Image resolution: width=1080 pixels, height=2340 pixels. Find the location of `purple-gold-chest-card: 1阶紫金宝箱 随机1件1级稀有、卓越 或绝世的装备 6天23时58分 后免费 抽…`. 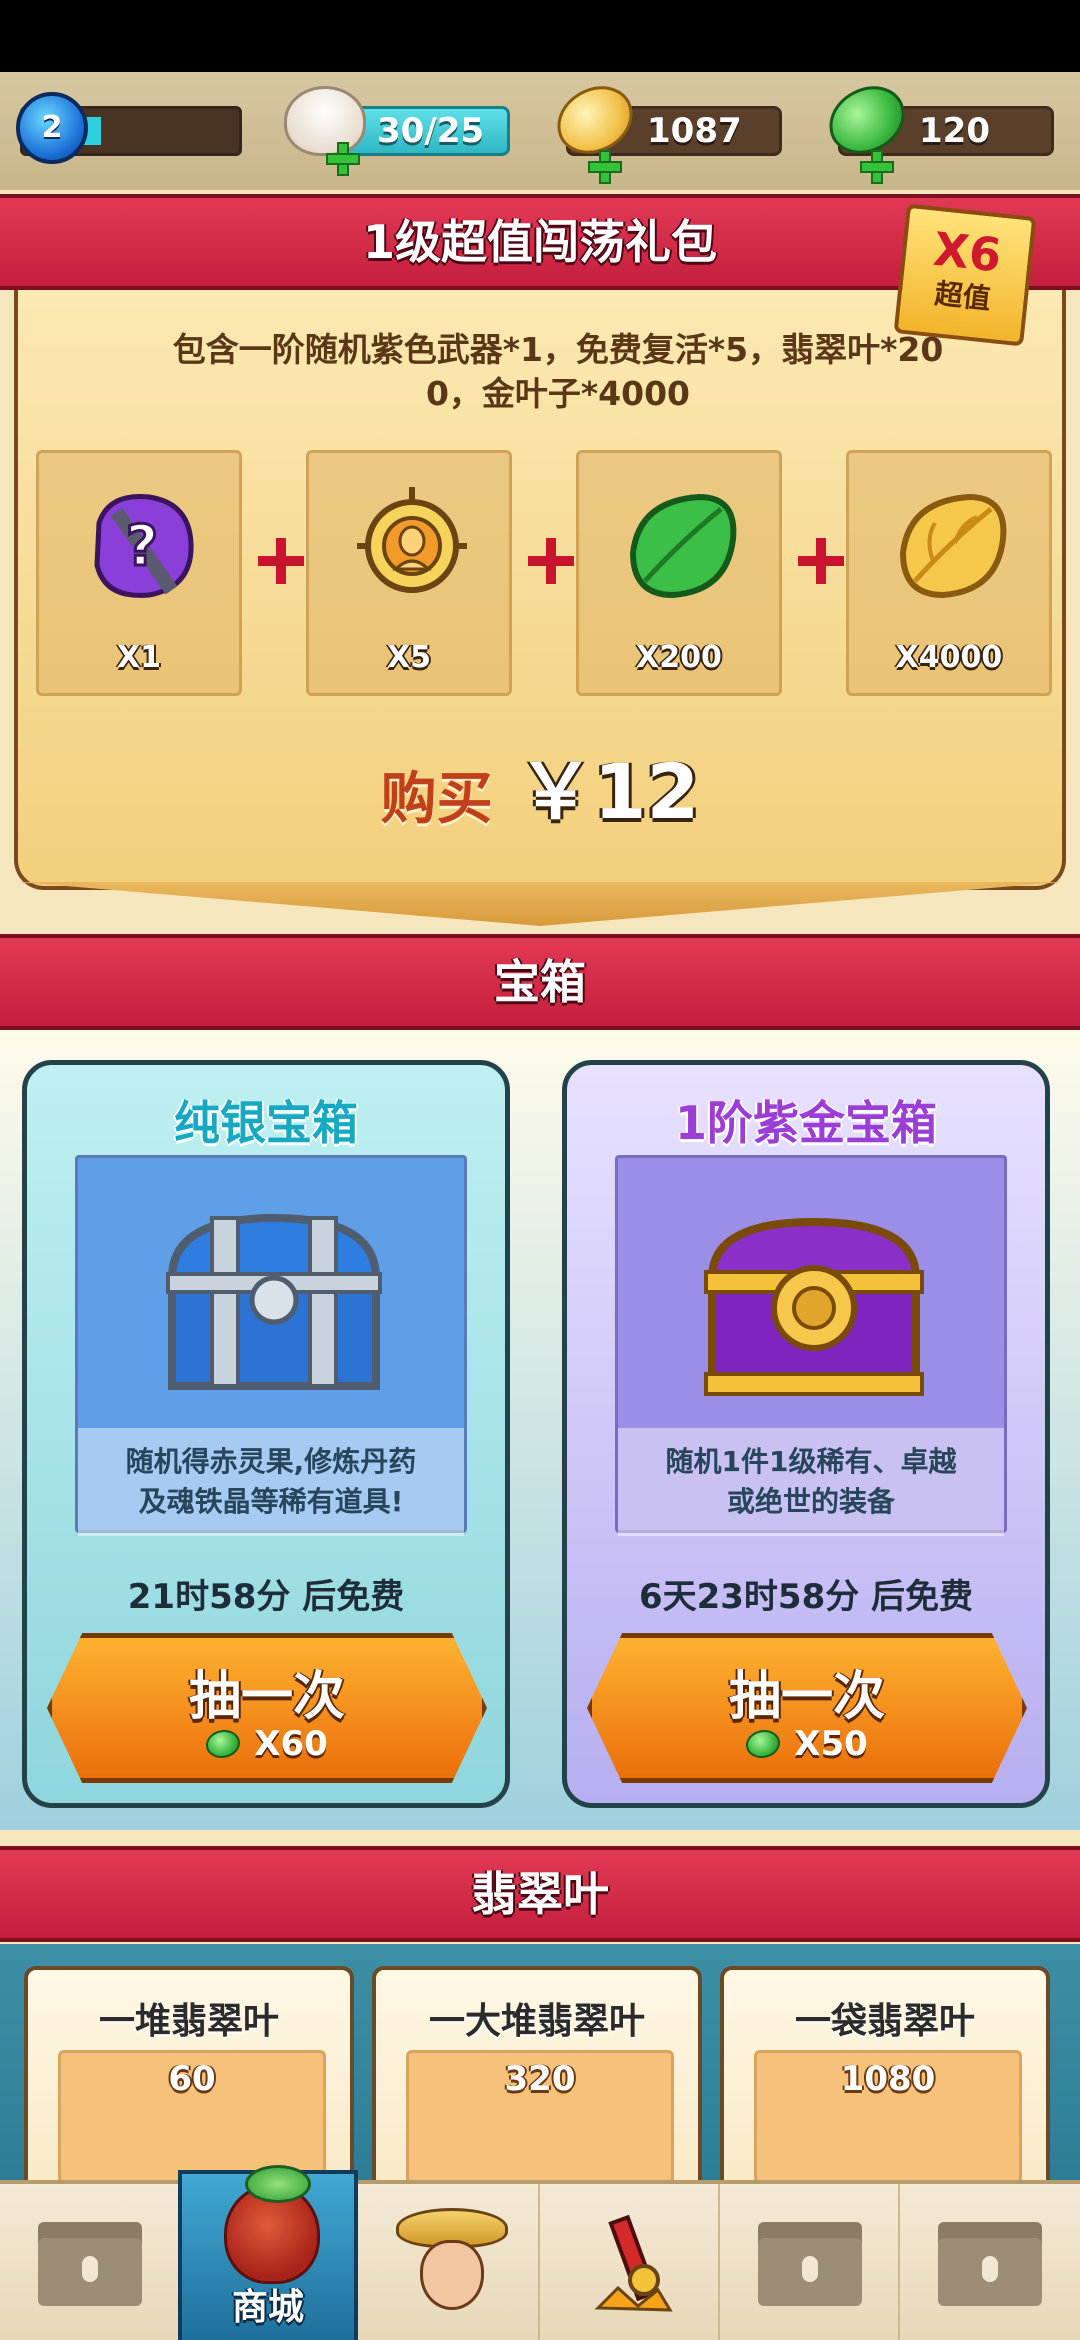

purple-gold-chest-card: 1阶紫金宝箱 随机1件1级稀有、卓越 或绝世的装备 6天23时58分 后免费 抽… is located at coordinates (806, 1434).